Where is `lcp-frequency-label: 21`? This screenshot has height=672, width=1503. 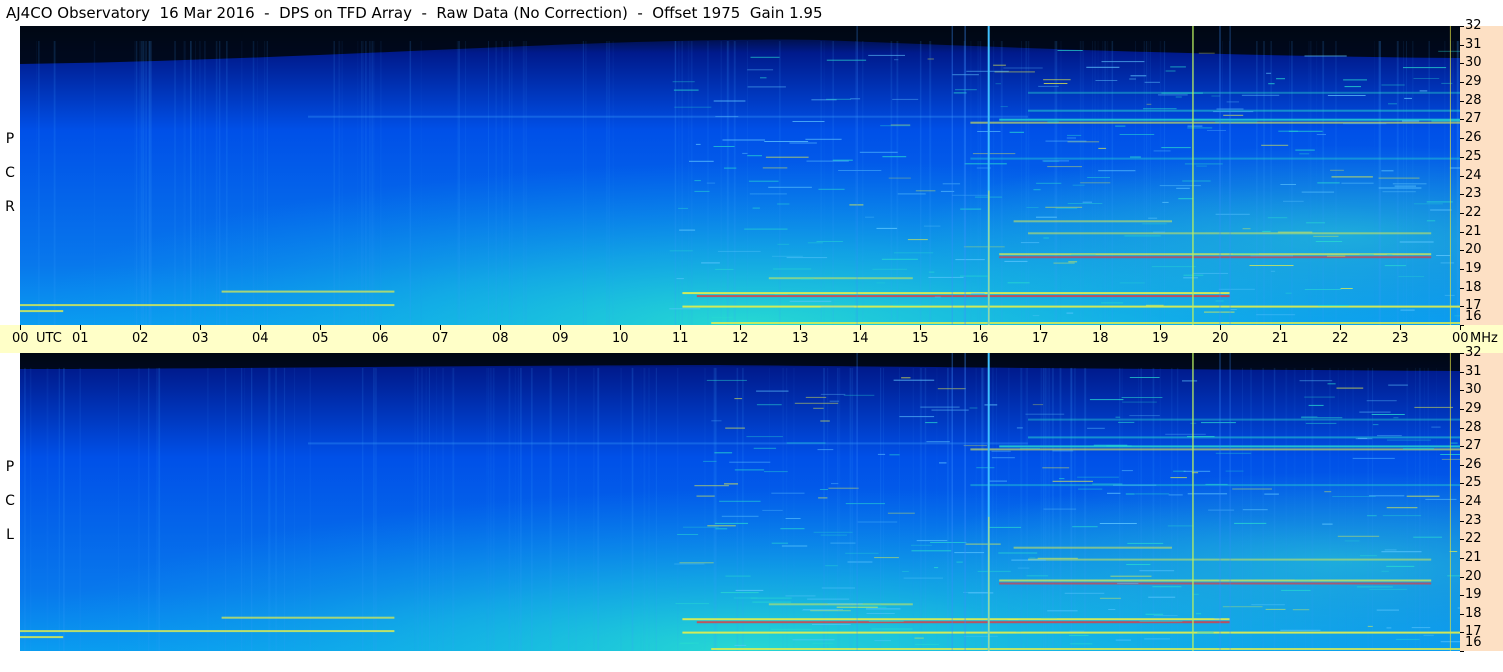 lcp-frequency-label: 21 is located at coordinates (1473, 557).